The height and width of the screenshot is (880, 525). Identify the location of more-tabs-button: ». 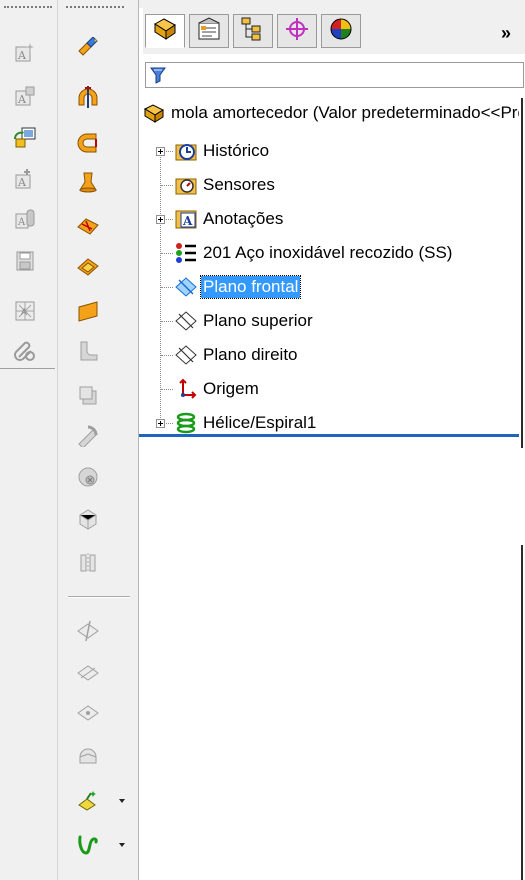
(506, 33).